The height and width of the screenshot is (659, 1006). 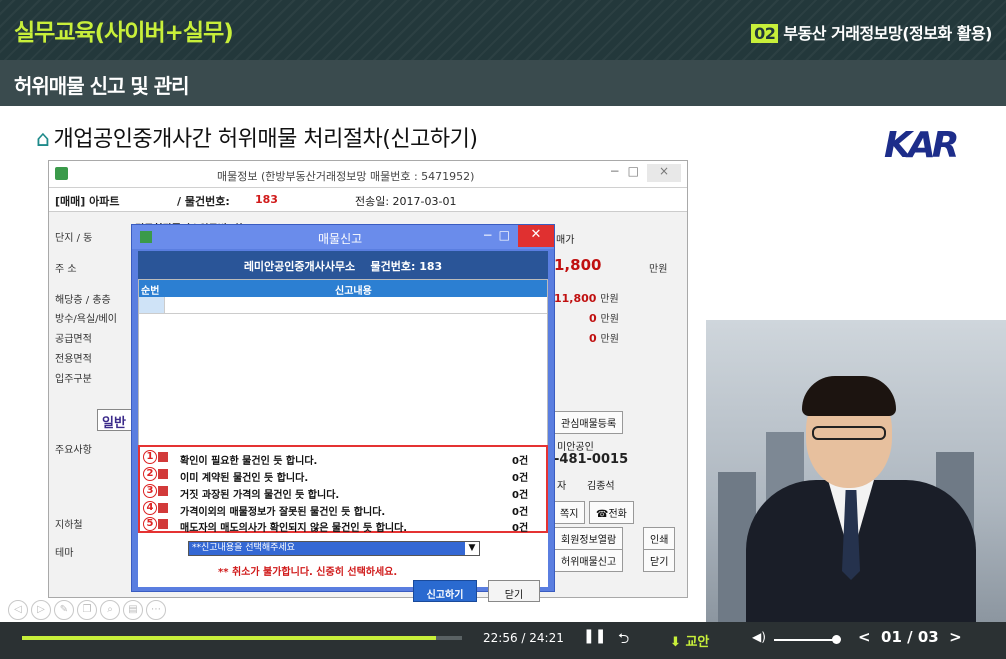 What do you see at coordinates (73, 379) in the screenshot?
I see `label-move-in: 입주구분` at bounding box center [73, 379].